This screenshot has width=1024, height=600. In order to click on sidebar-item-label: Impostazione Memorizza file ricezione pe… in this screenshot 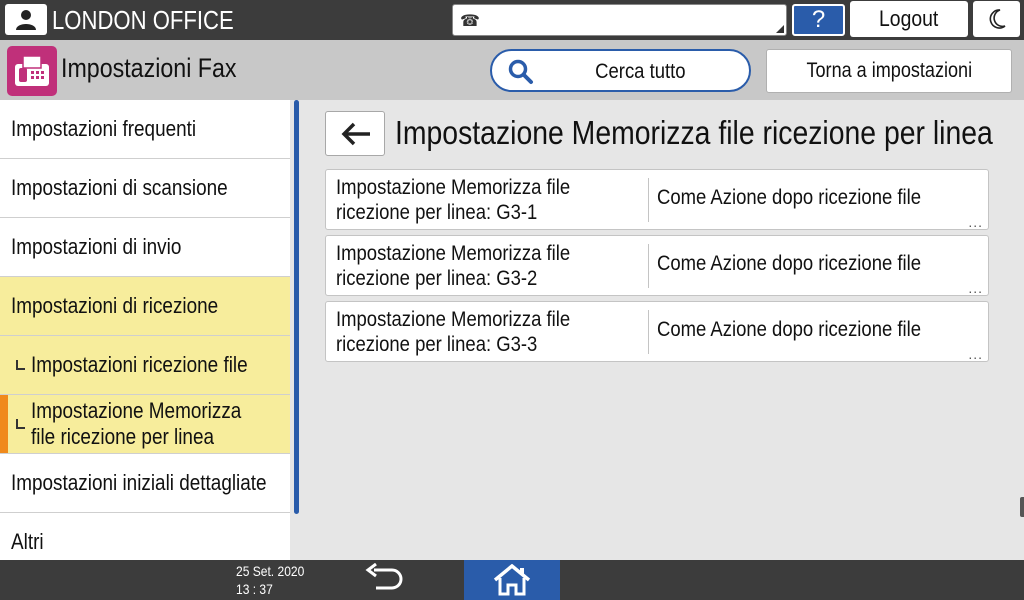, I will do `click(136, 423)`.